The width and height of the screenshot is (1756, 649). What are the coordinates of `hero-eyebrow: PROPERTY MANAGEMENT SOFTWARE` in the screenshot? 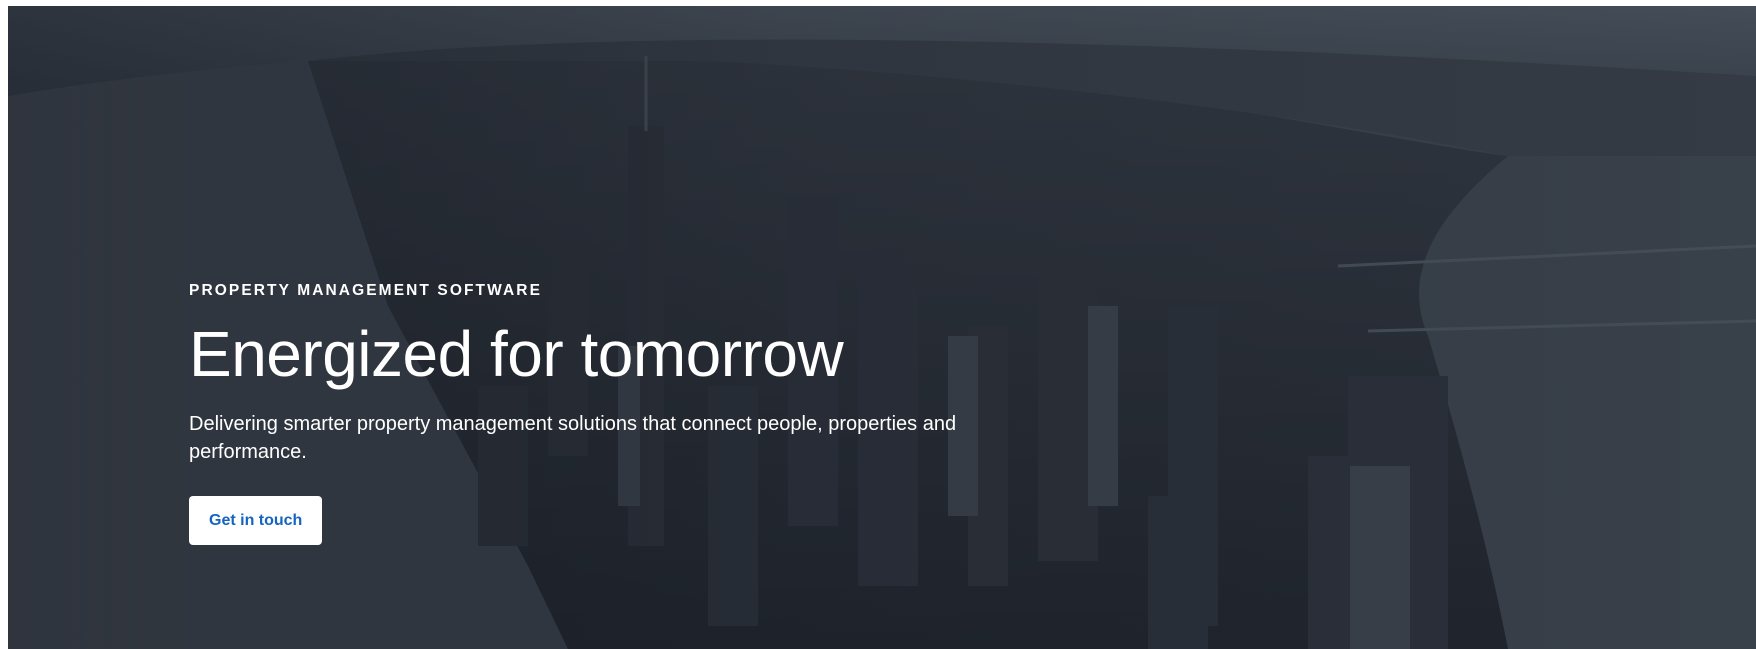 It's located at (366, 290).